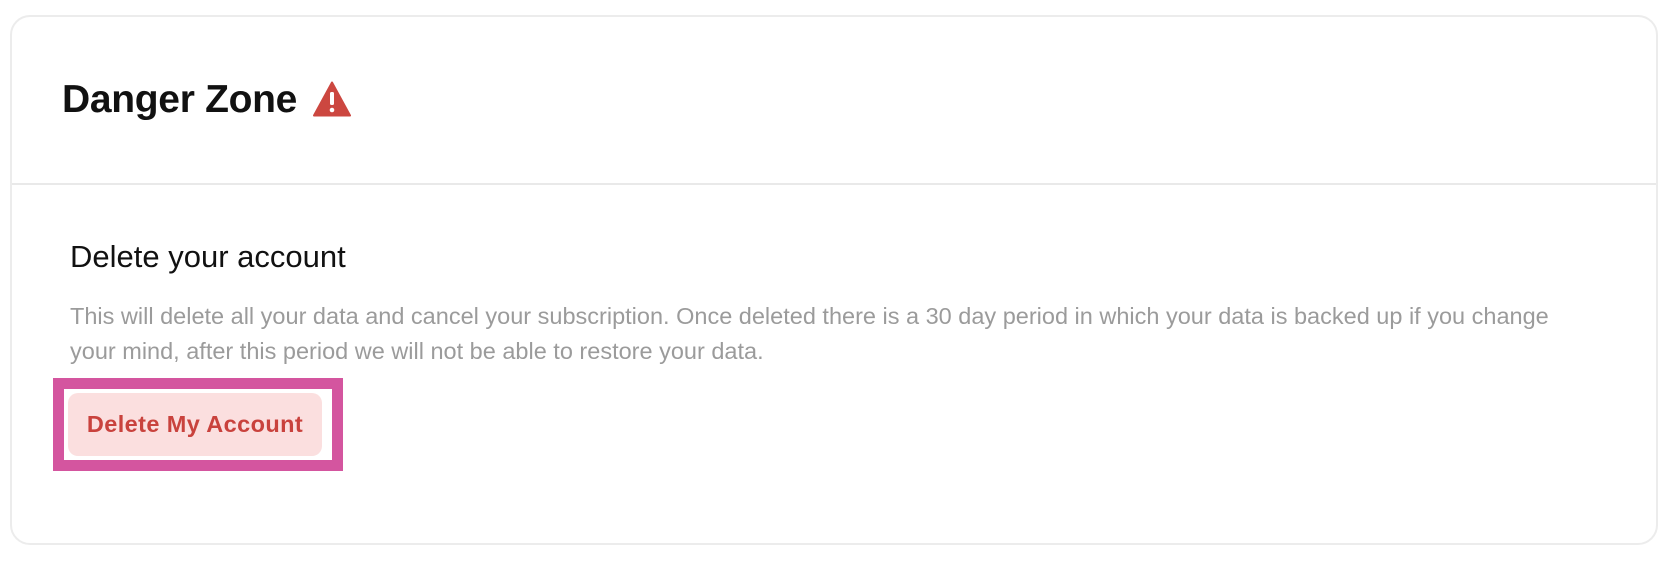 The image size is (1672, 562). Describe the element at coordinates (195, 424) in the screenshot. I see `delete-account-button: Delete My Account` at that location.